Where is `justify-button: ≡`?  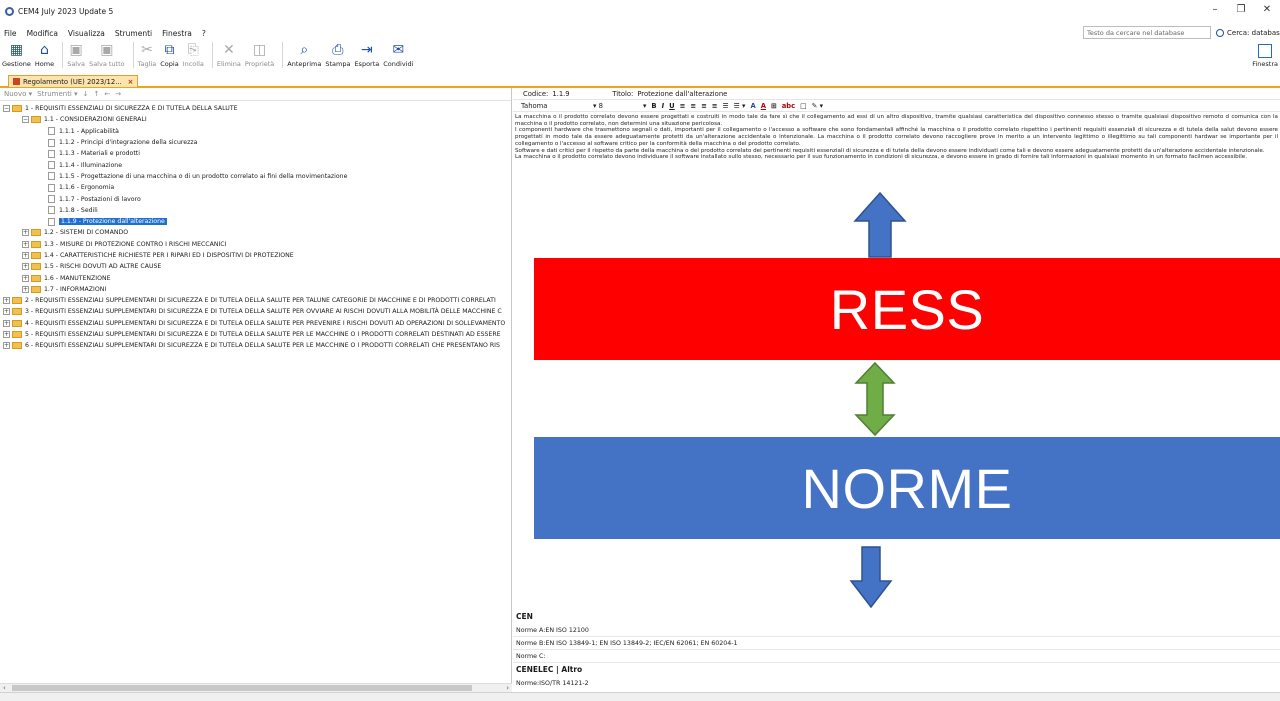 justify-button: ≡ is located at coordinates (715, 106).